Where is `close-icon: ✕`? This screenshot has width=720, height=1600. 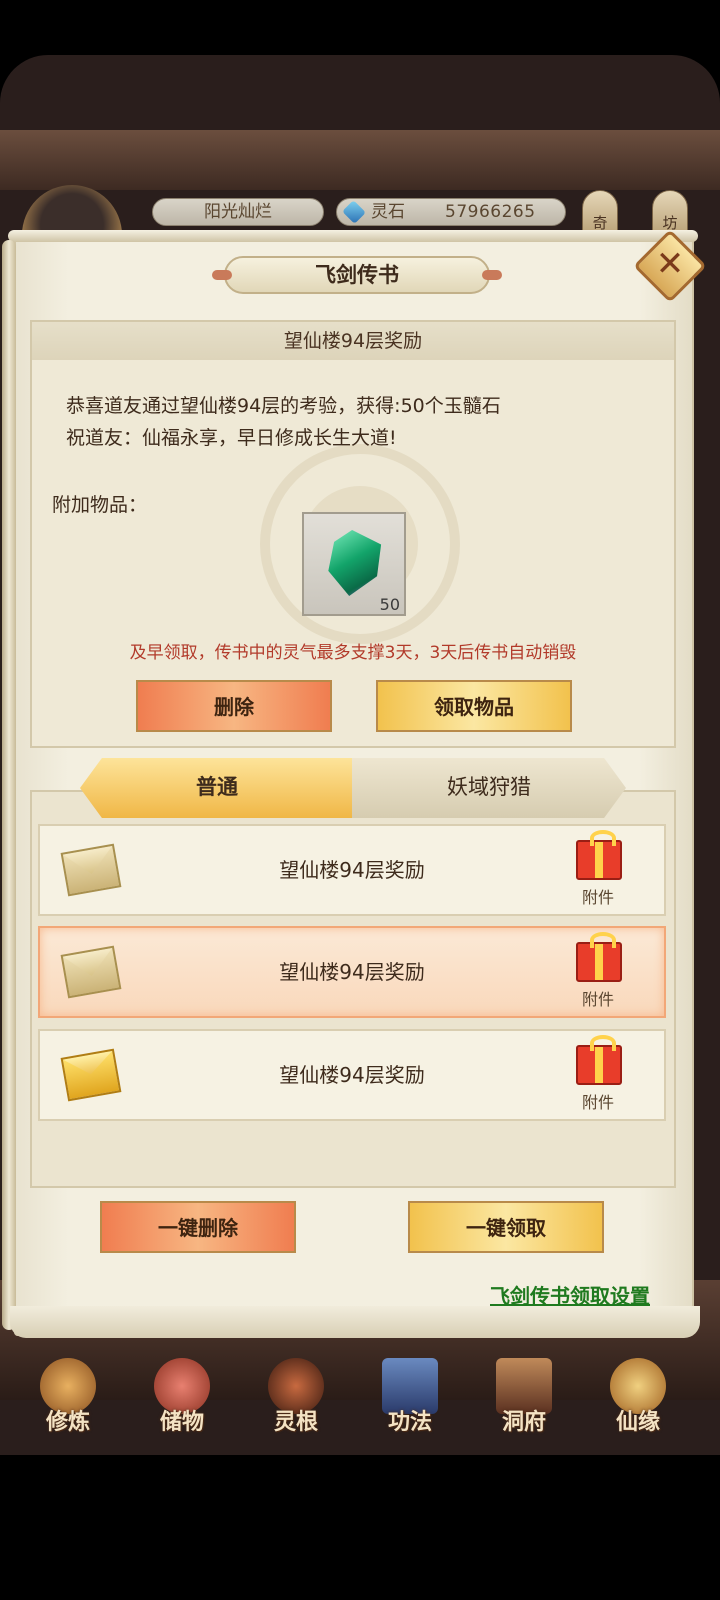
close-icon: ✕ is located at coordinates (670, 264).